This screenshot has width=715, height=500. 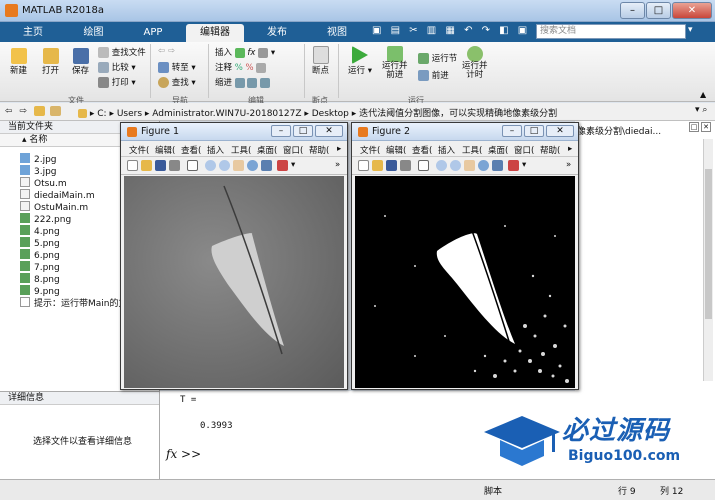 I want to click on run-section-button: 运行节, so click(x=437, y=58).